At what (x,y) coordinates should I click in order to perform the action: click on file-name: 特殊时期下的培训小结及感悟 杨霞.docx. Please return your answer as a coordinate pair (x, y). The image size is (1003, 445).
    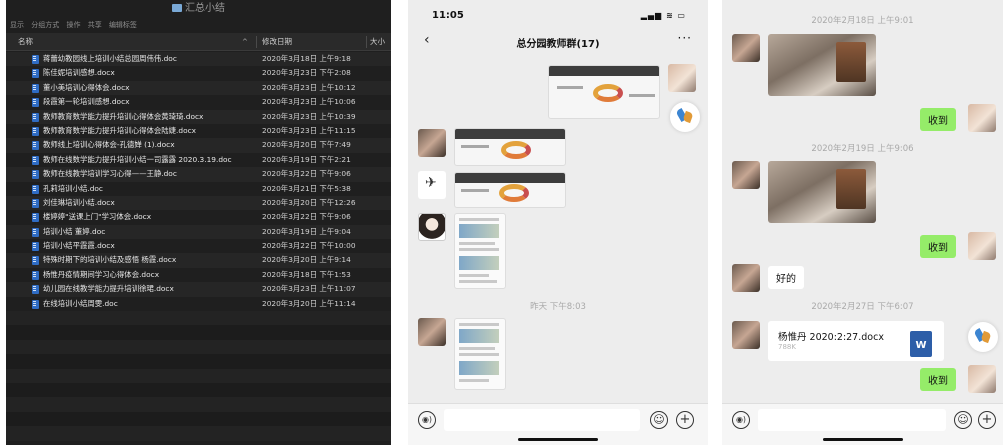
    Looking at the image, I should click on (110, 260).